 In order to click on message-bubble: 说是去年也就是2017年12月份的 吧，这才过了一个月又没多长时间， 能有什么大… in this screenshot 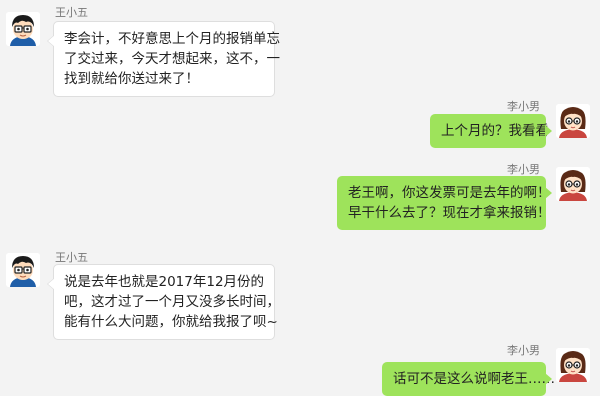, I will do `click(163, 302)`.